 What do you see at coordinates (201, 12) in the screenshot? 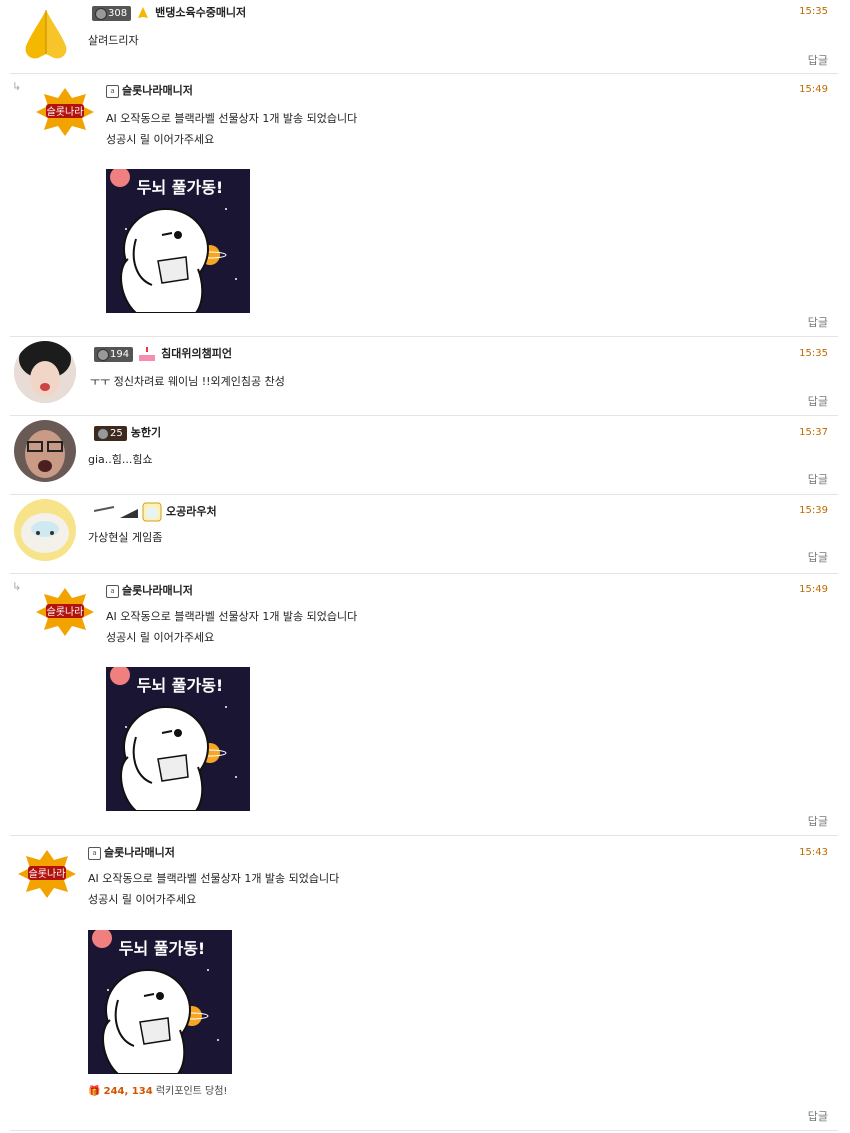
I see `nickname-text: 밴댕소육수중매니저` at bounding box center [201, 12].